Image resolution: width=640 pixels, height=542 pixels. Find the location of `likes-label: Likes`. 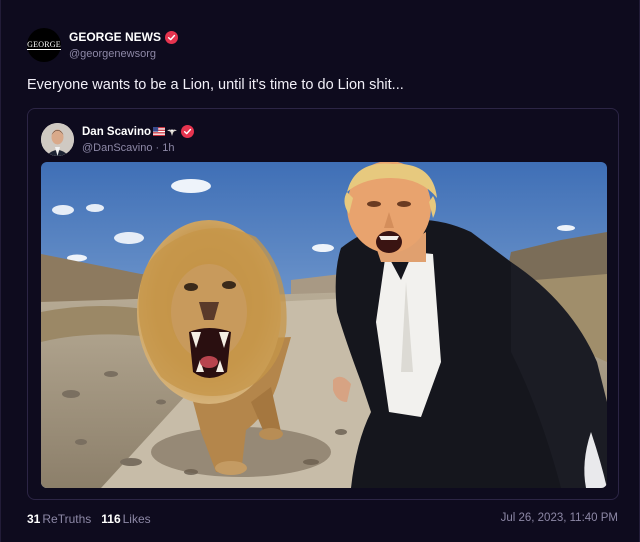

likes-label: Likes is located at coordinates (136, 519).